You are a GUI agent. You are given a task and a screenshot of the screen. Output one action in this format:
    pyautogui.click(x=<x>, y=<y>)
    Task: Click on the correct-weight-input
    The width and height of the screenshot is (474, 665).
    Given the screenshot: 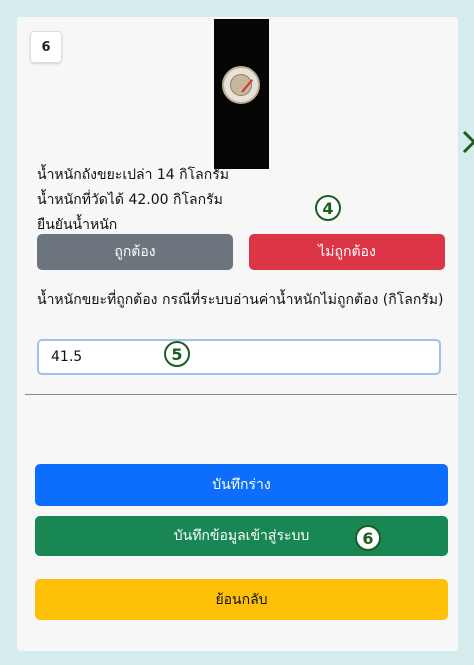 What is the action you would take?
    pyautogui.click(x=239, y=357)
    